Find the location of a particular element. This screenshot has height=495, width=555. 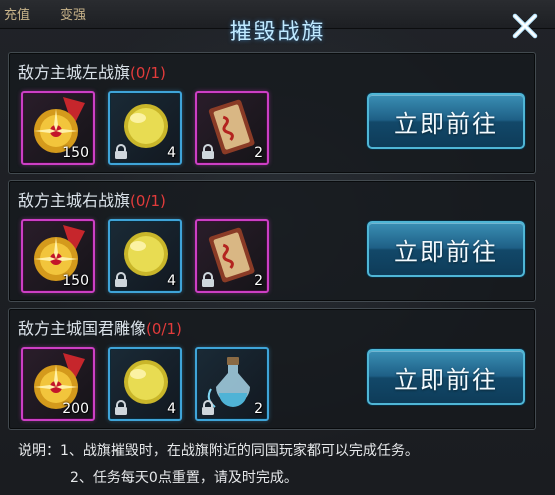

close-button is located at coordinates (525, 26).